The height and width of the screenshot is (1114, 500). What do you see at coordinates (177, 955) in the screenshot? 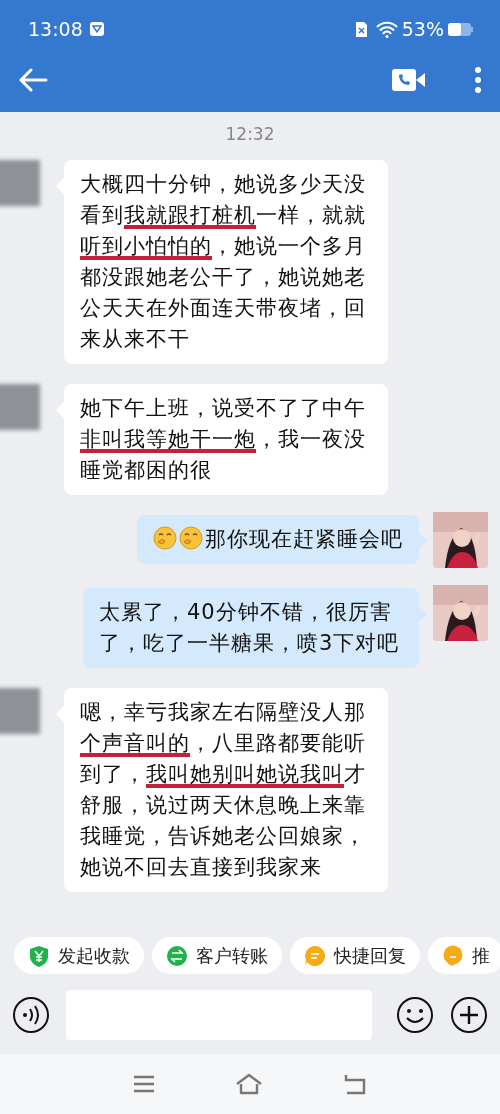
I see `arrows-icon` at bounding box center [177, 955].